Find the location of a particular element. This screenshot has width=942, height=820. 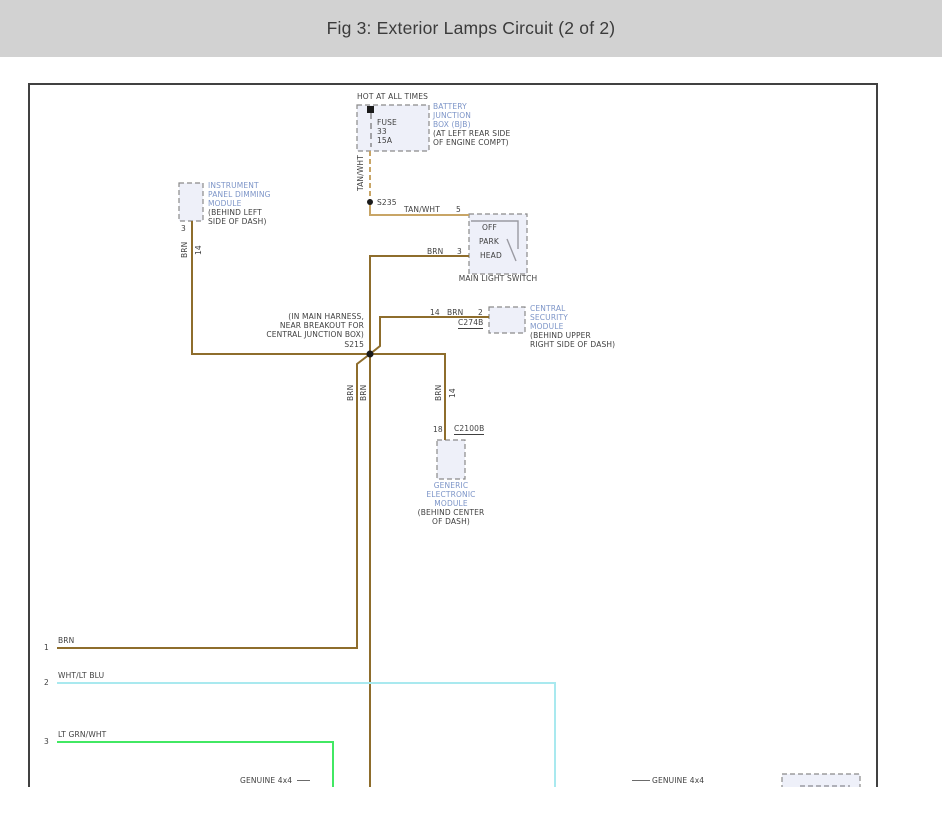

switch-position-head: HEAD is located at coordinates (491, 255).